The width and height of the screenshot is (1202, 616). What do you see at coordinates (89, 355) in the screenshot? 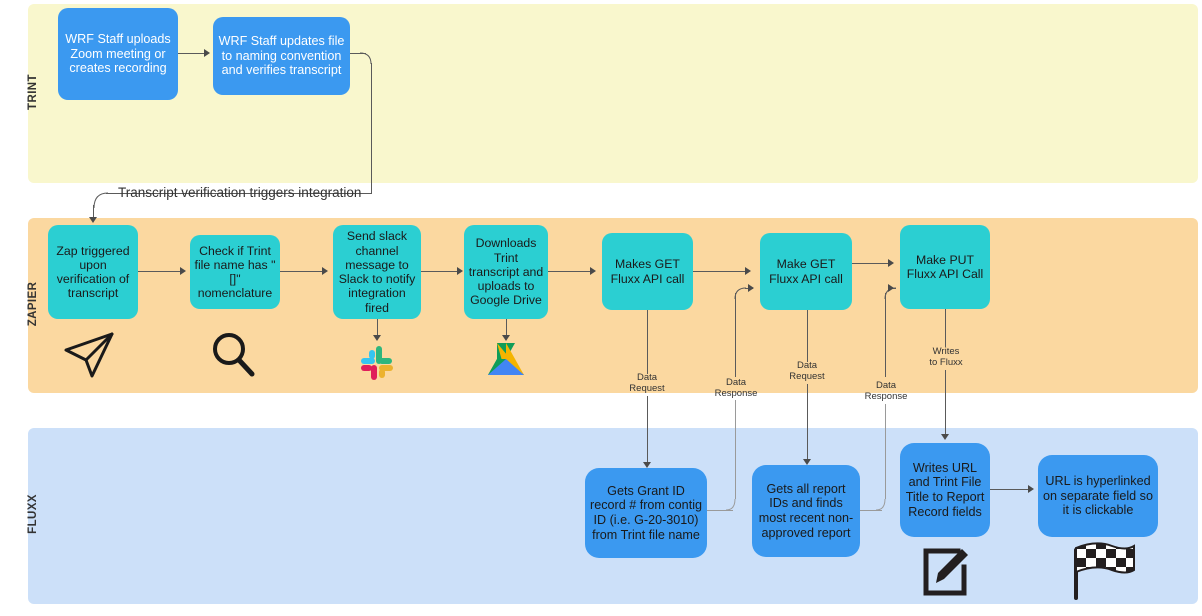
I see `send-paper-plane-icon` at bounding box center [89, 355].